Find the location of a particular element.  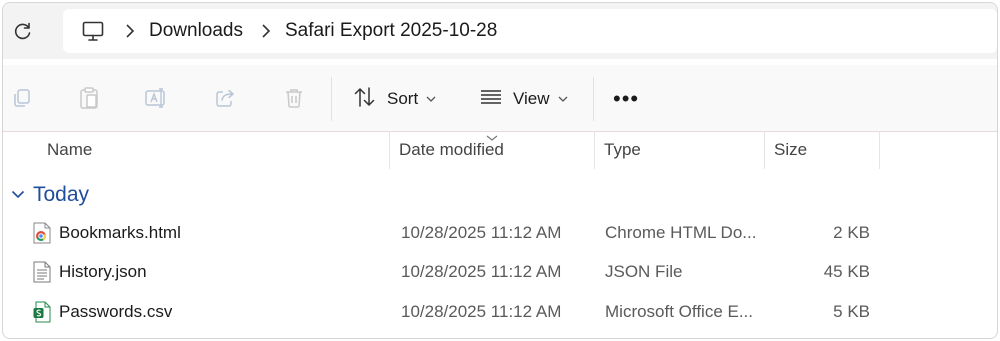

column-header-row: Name Date modified Type Size is located at coordinates (500, 150).